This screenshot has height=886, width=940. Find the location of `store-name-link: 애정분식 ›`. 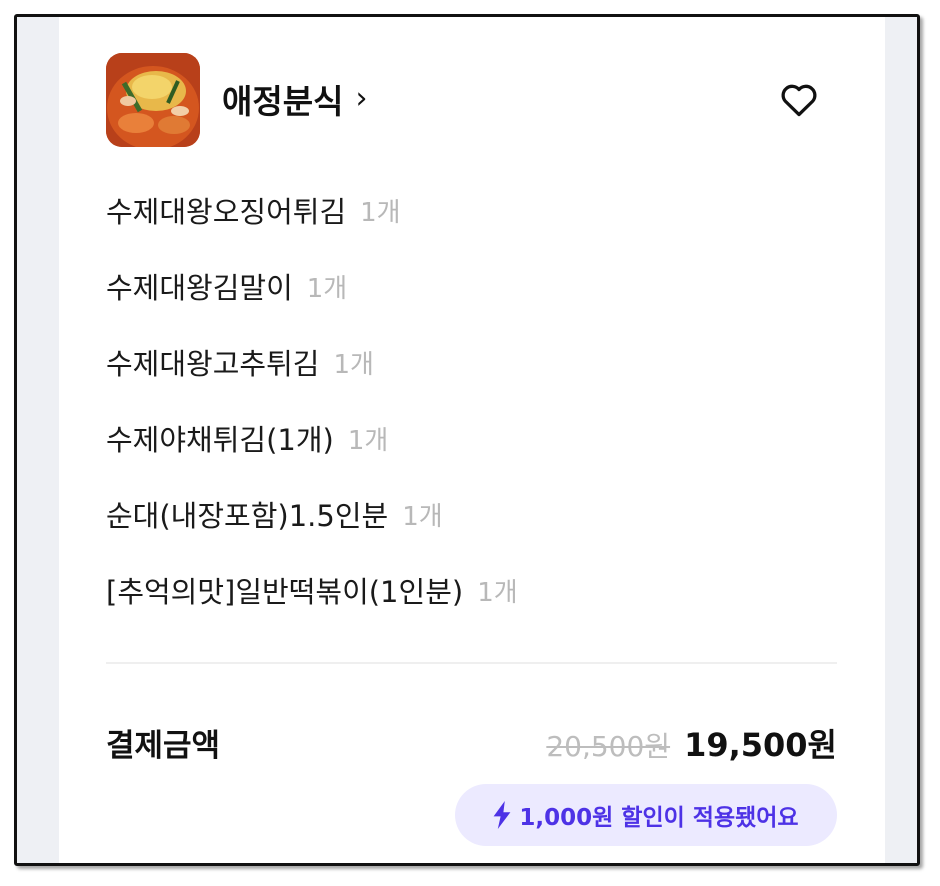

store-name-link: 애정분식 › is located at coordinates (294, 99).